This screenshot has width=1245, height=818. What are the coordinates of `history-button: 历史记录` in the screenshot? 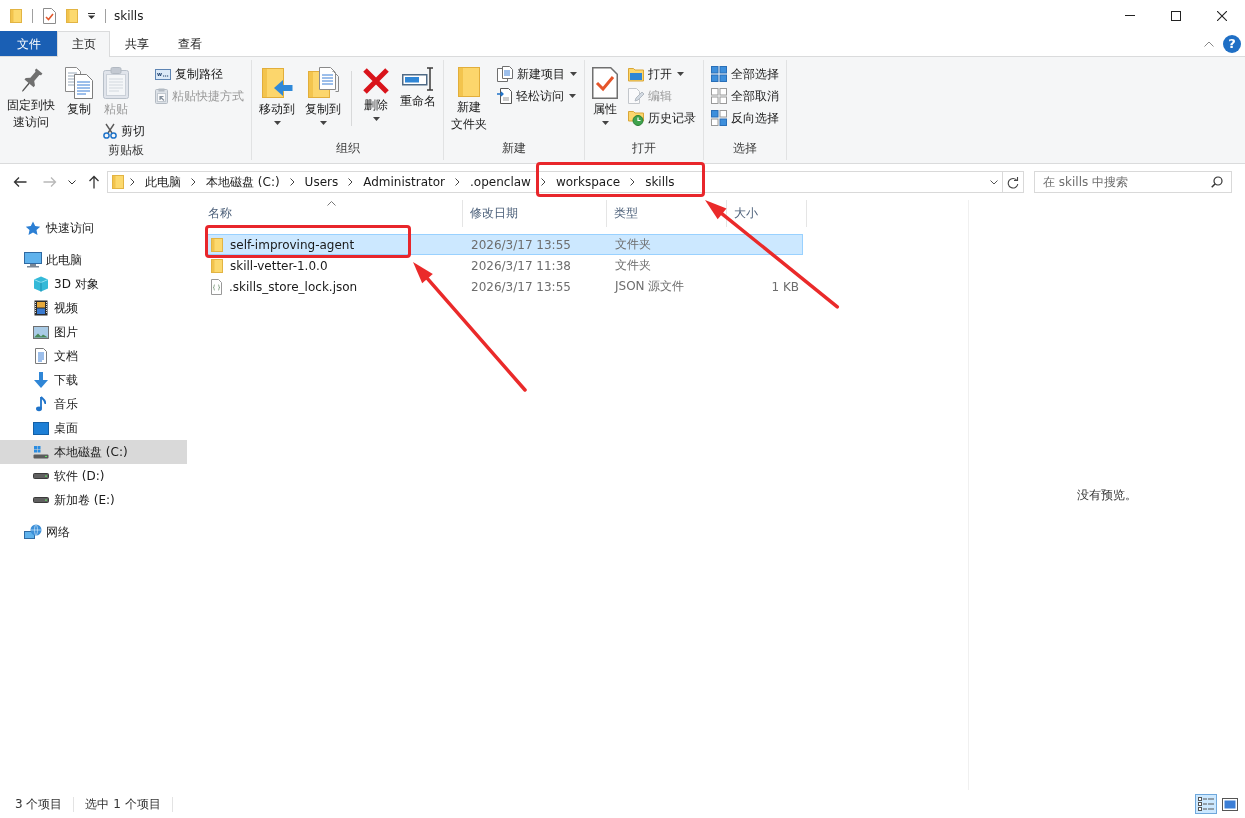 It's located at (662, 118).